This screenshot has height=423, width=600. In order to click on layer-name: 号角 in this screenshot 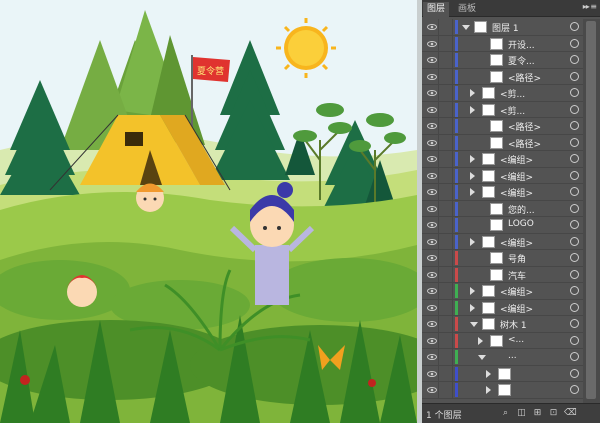, I will do `click(517, 258)`.